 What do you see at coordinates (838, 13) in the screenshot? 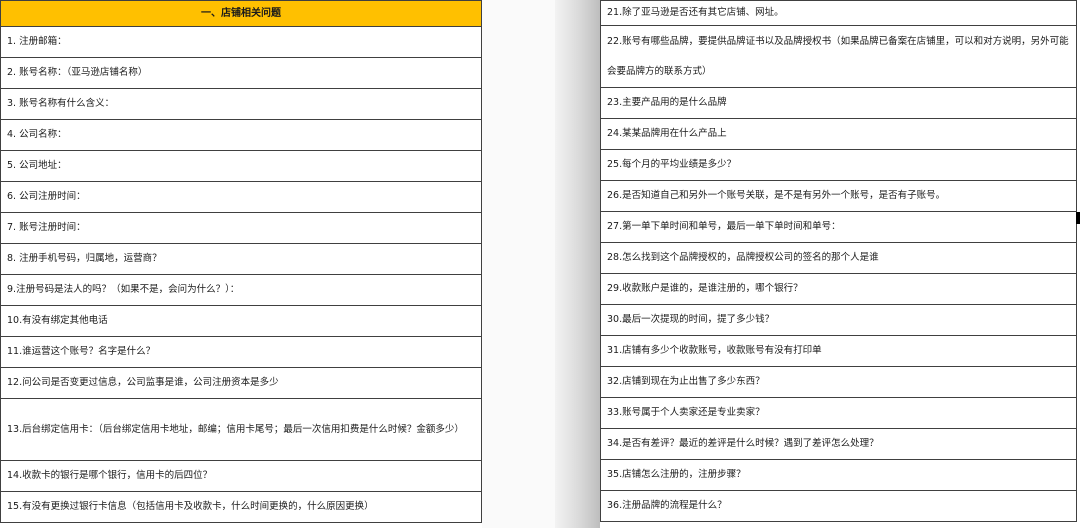
I see `question-row: 21.除了亚马逊是否还有其它店铺、网址。` at bounding box center [838, 13].